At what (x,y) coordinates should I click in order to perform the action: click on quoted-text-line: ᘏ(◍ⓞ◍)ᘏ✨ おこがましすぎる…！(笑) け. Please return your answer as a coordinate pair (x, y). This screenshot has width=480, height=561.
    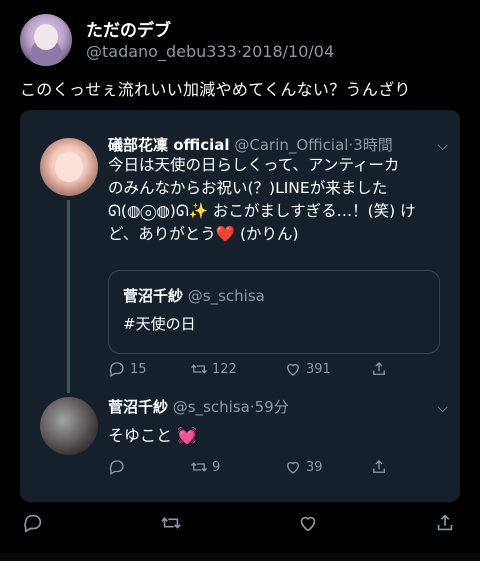
    Looking at the image, I should click on (262, 211).